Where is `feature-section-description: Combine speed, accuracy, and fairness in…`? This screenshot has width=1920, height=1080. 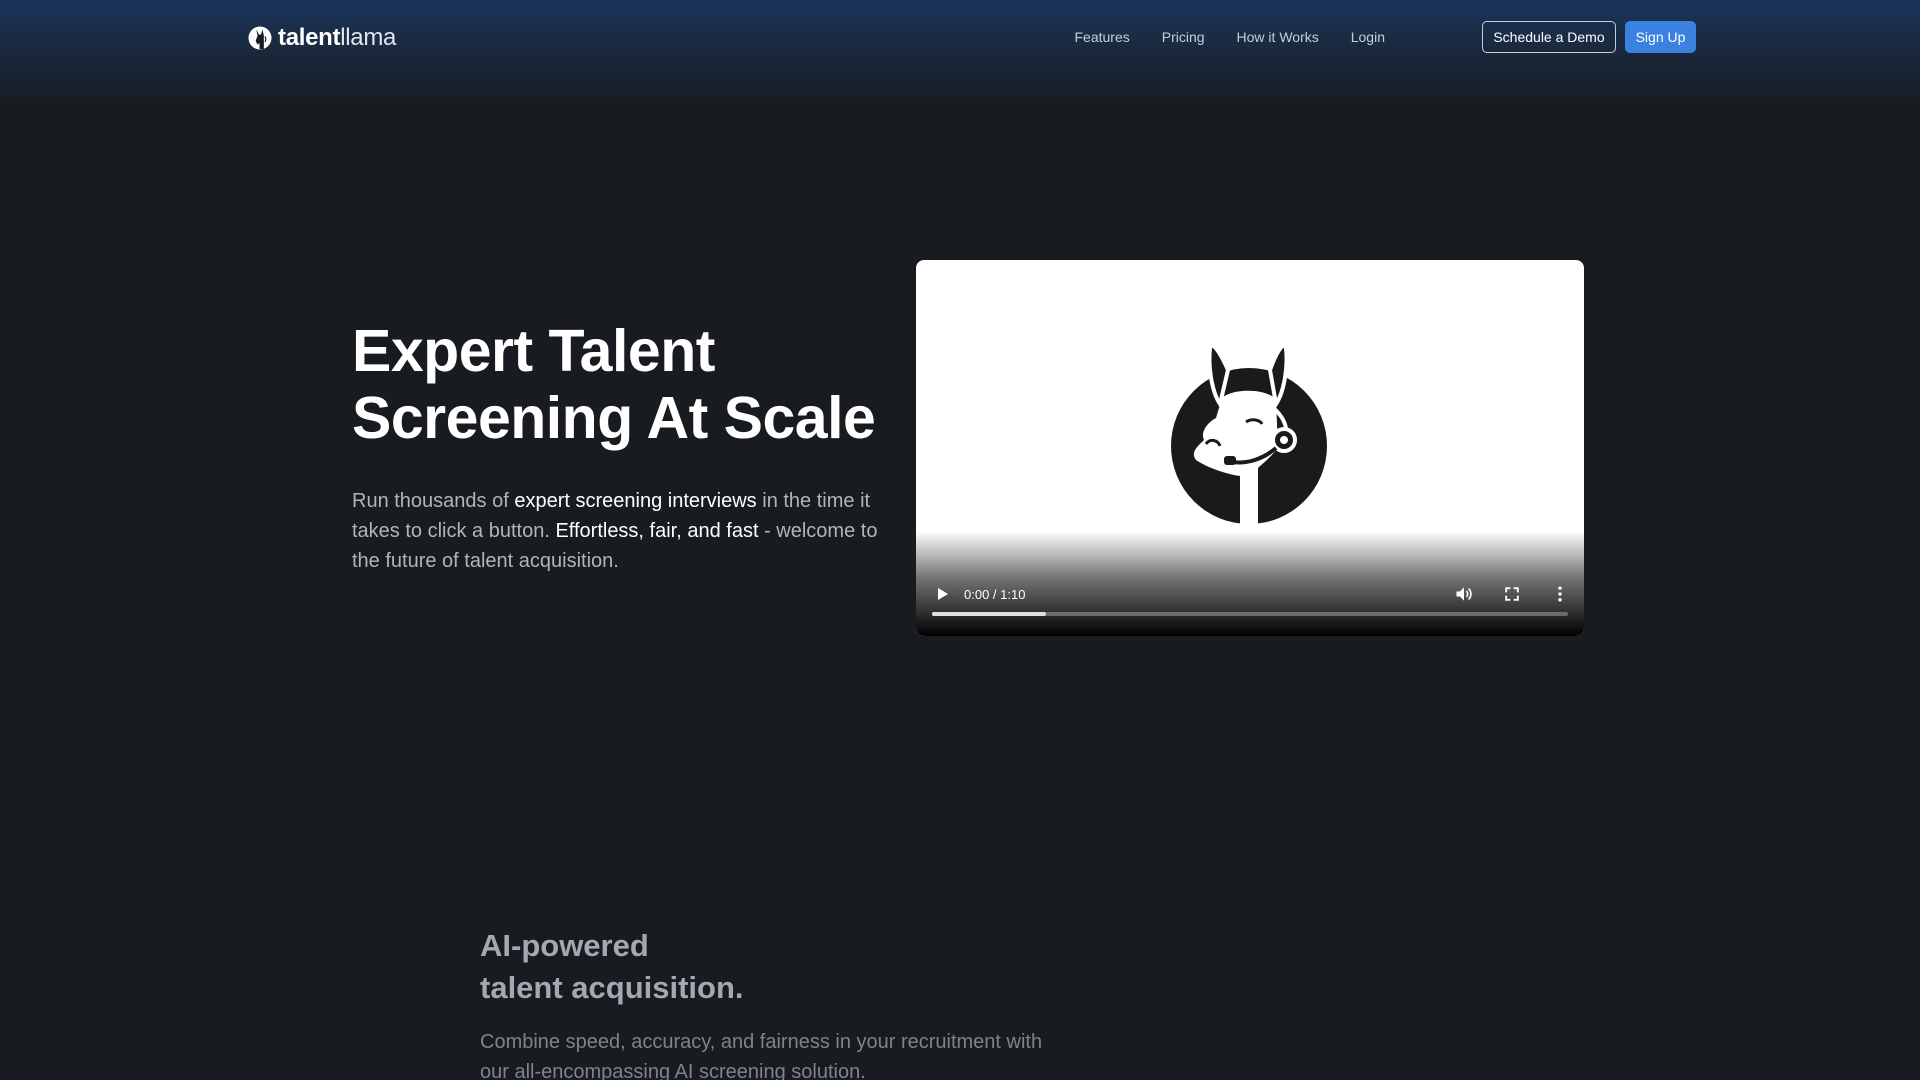 feature-section-description: Combine speed, accuracy, and fairness in… is located at coordinates (761, 1055).